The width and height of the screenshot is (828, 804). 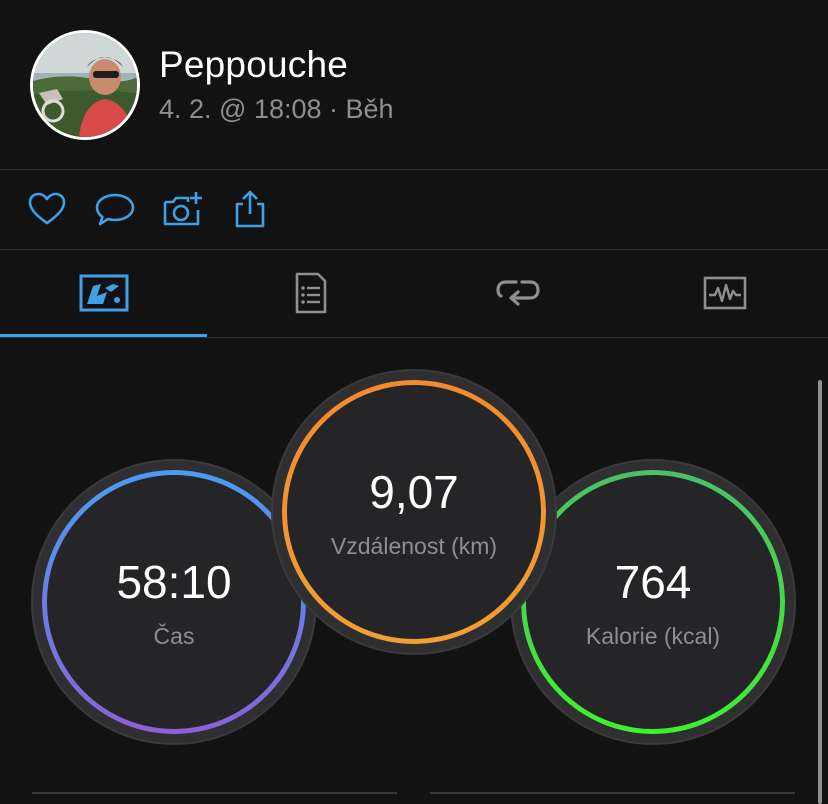 What do you see at coordinates (174, 581) in the screenshot?
I see `time-value: 58:10` at bounding box center [174, 581].